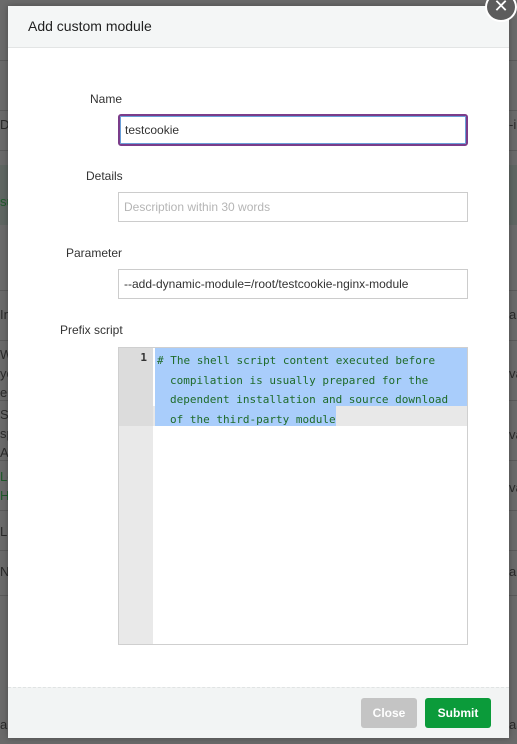  What do you see at coordinates (90, 26) in the screenshot?
I see `dialog-title: Add custom module` at bounding box center [90, 26].